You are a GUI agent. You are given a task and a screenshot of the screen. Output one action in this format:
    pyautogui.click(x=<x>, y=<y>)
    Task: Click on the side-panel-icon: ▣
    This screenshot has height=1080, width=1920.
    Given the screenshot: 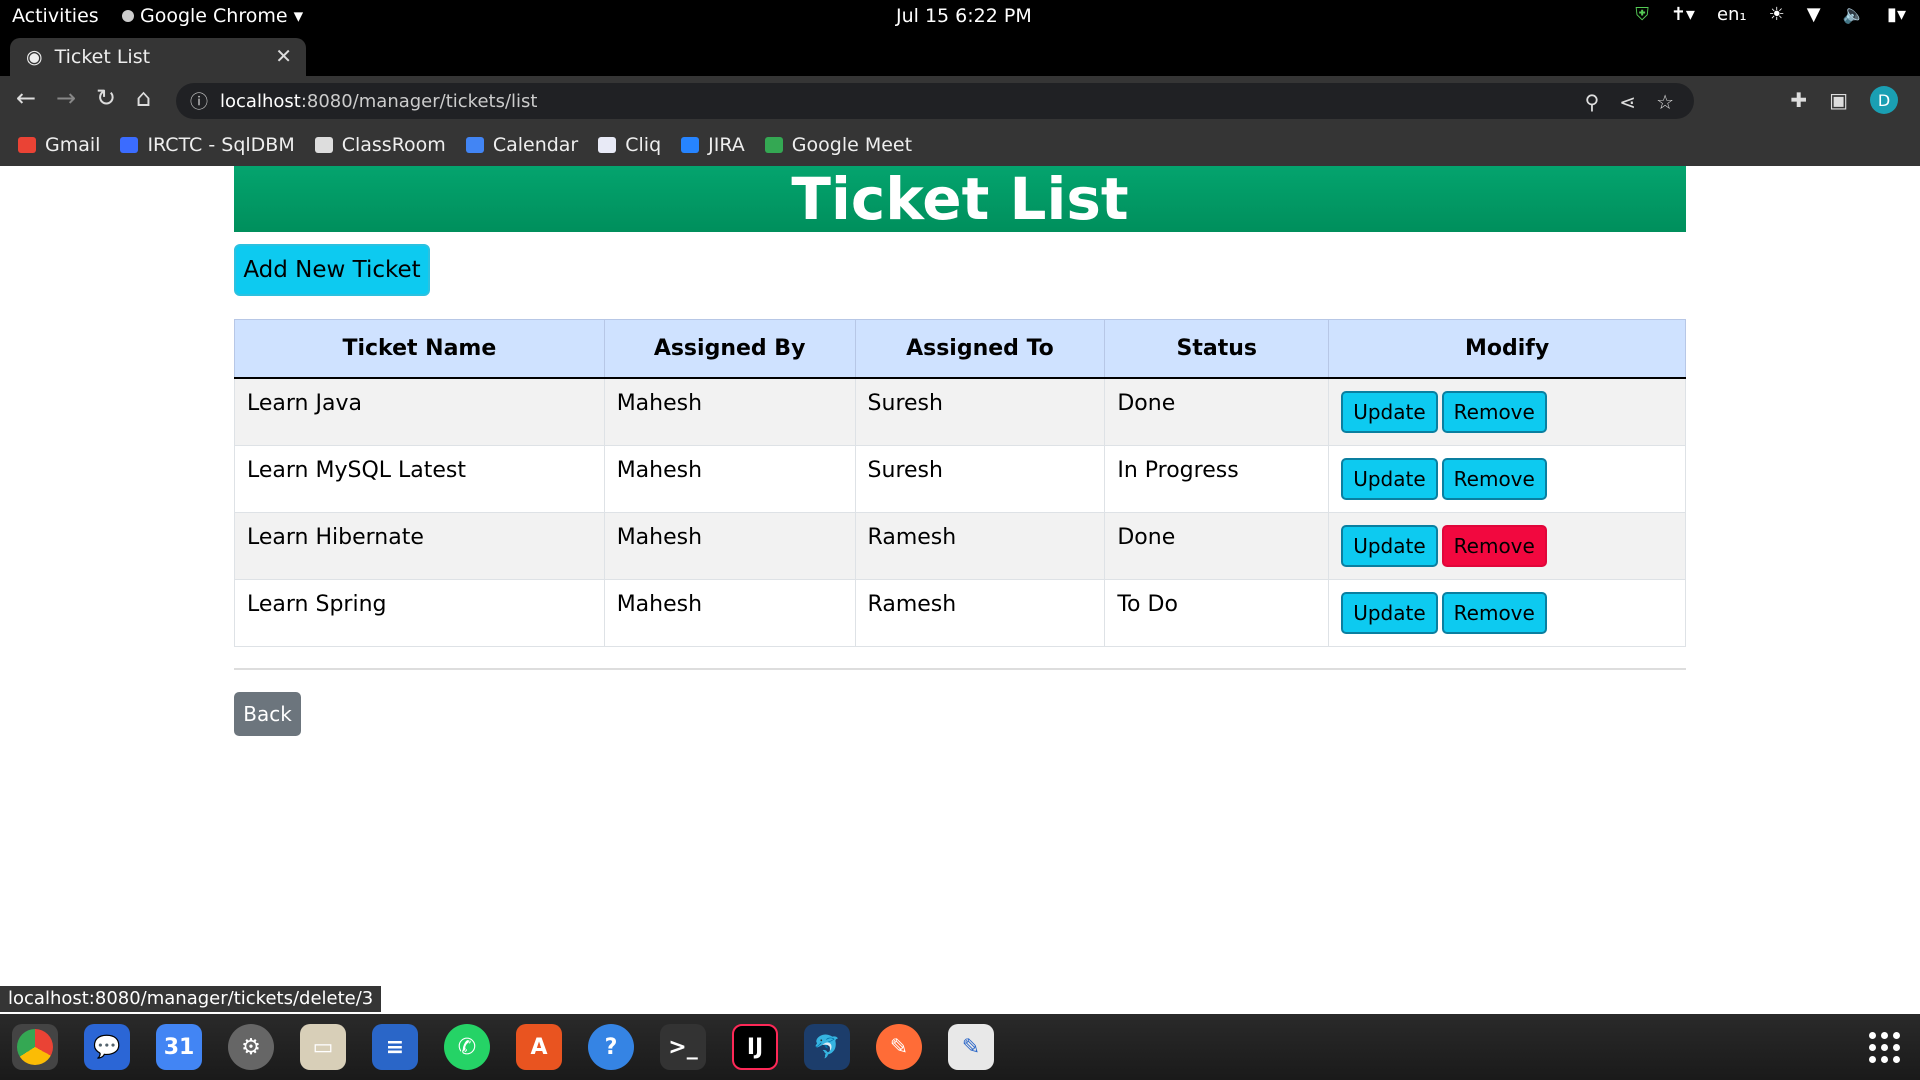 What is the action you would take?
    pyautogui.click(x=1838, y=100)
    